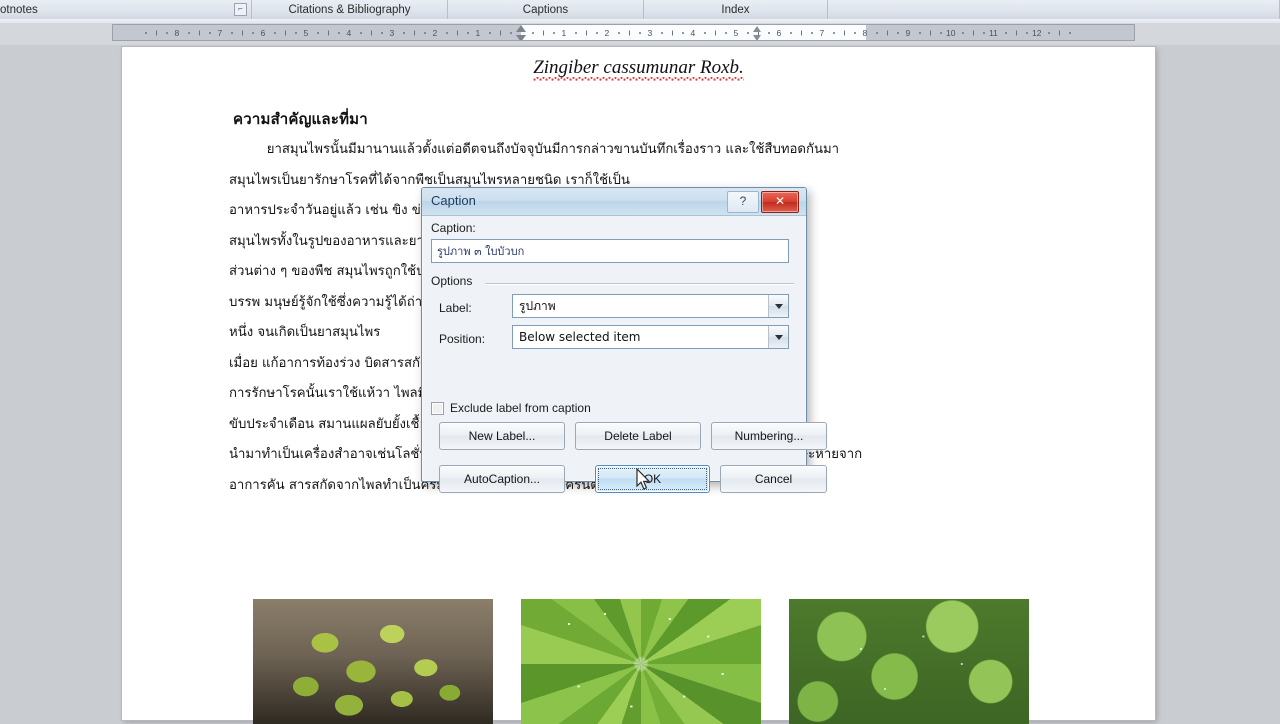  I want to click on ok-button-label: OK, so click(652, 479).